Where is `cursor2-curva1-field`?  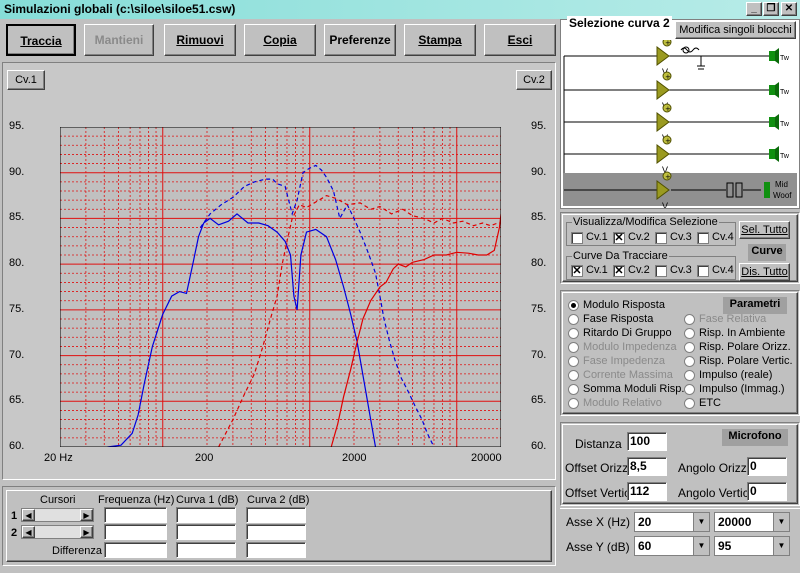 cursor2-curva1-field is located at coordinates (206, 532).